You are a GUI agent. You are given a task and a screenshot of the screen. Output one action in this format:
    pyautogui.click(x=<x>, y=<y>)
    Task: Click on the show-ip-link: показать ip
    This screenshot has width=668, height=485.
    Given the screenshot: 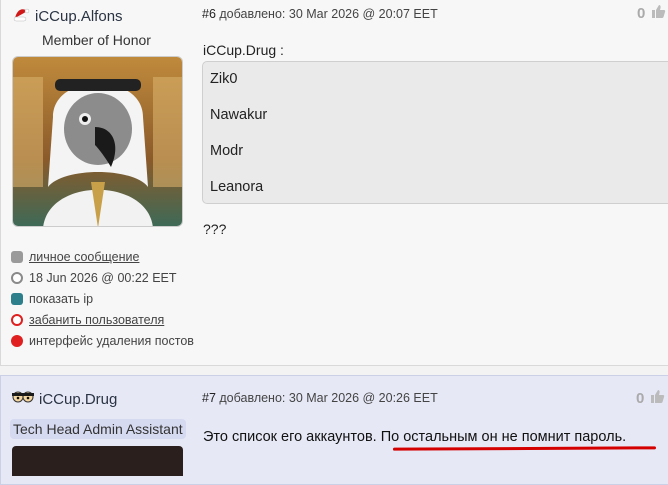 What is the action you would take?
    pyautogui.click(x=102, y=298)
    